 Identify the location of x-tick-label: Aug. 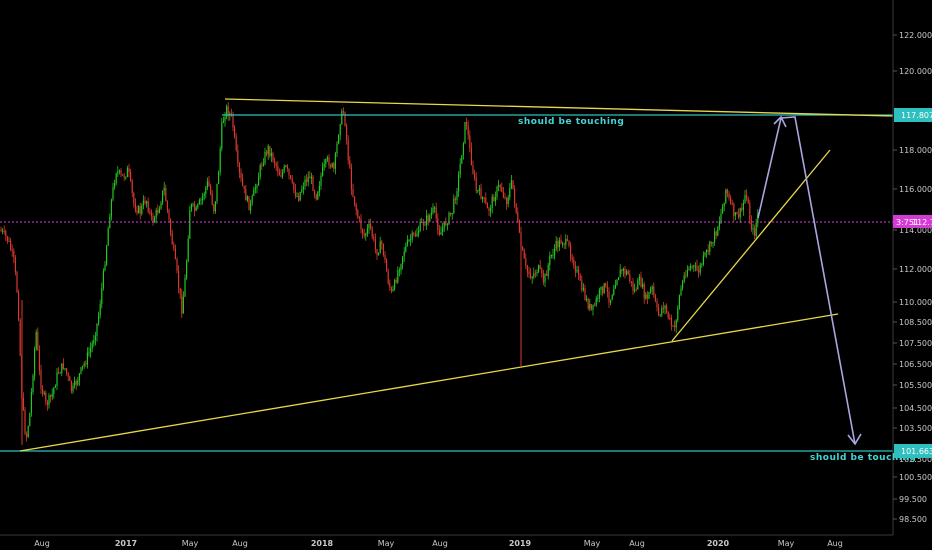
(835, 543).